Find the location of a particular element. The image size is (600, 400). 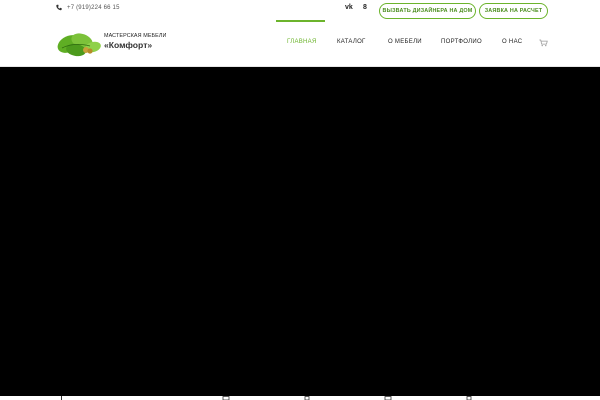

nav-item-catalog: КАТАЛОГ is located at coordinates (351, 42).